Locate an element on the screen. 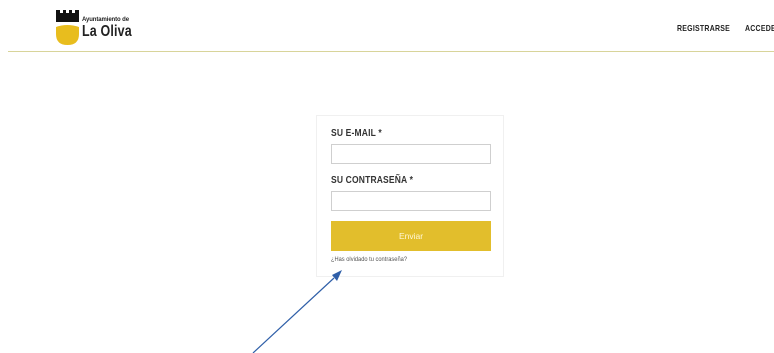  logo-title: La Oliva is located at coordinates (107, 31).